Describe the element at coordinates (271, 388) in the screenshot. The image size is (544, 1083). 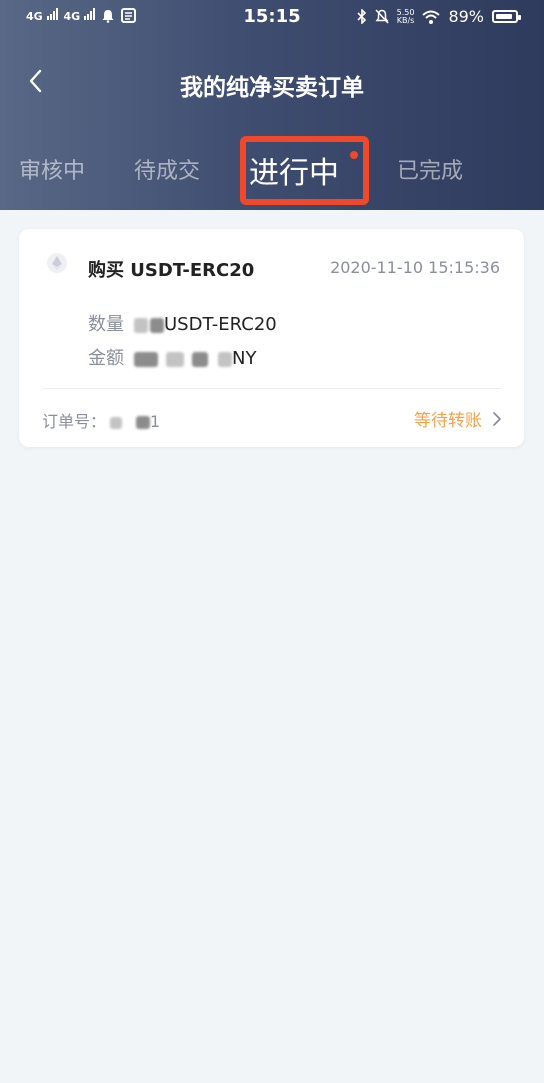
I see `divider` at that location.